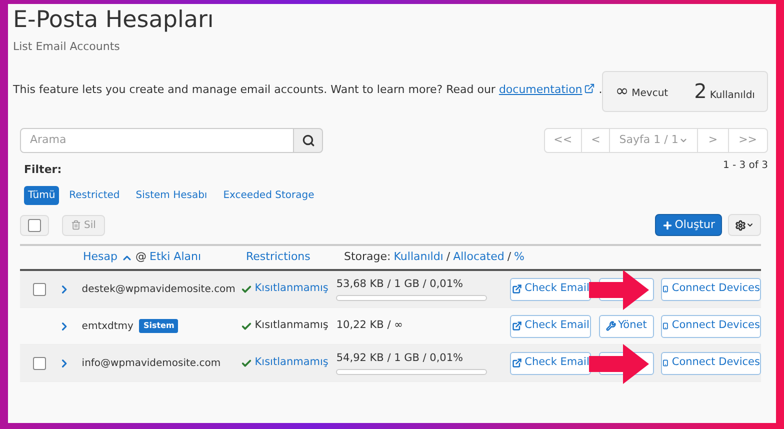 This screenshot has height=429, width=784. What do you see at coordinates (172, 195) in the screenshot?
I see `filter-tab: Sistem Hesabı` at bounding box center [172, 195].